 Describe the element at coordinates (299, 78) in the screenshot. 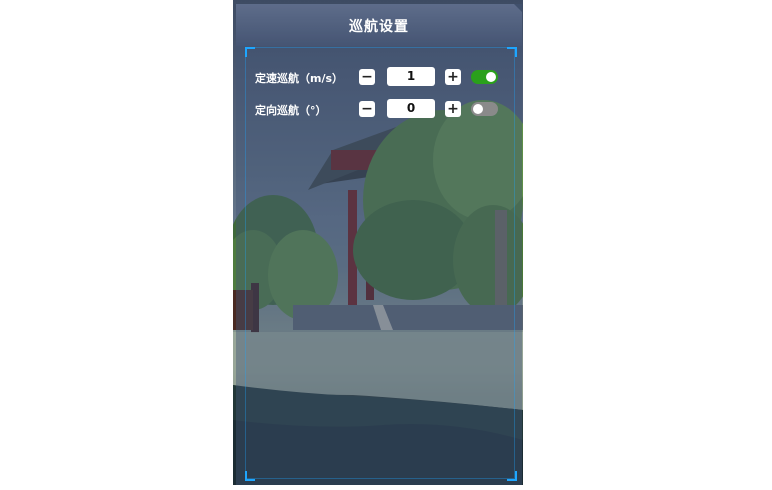

I see `speed-cruise-label: 定速巡航（m/s）` at that location.